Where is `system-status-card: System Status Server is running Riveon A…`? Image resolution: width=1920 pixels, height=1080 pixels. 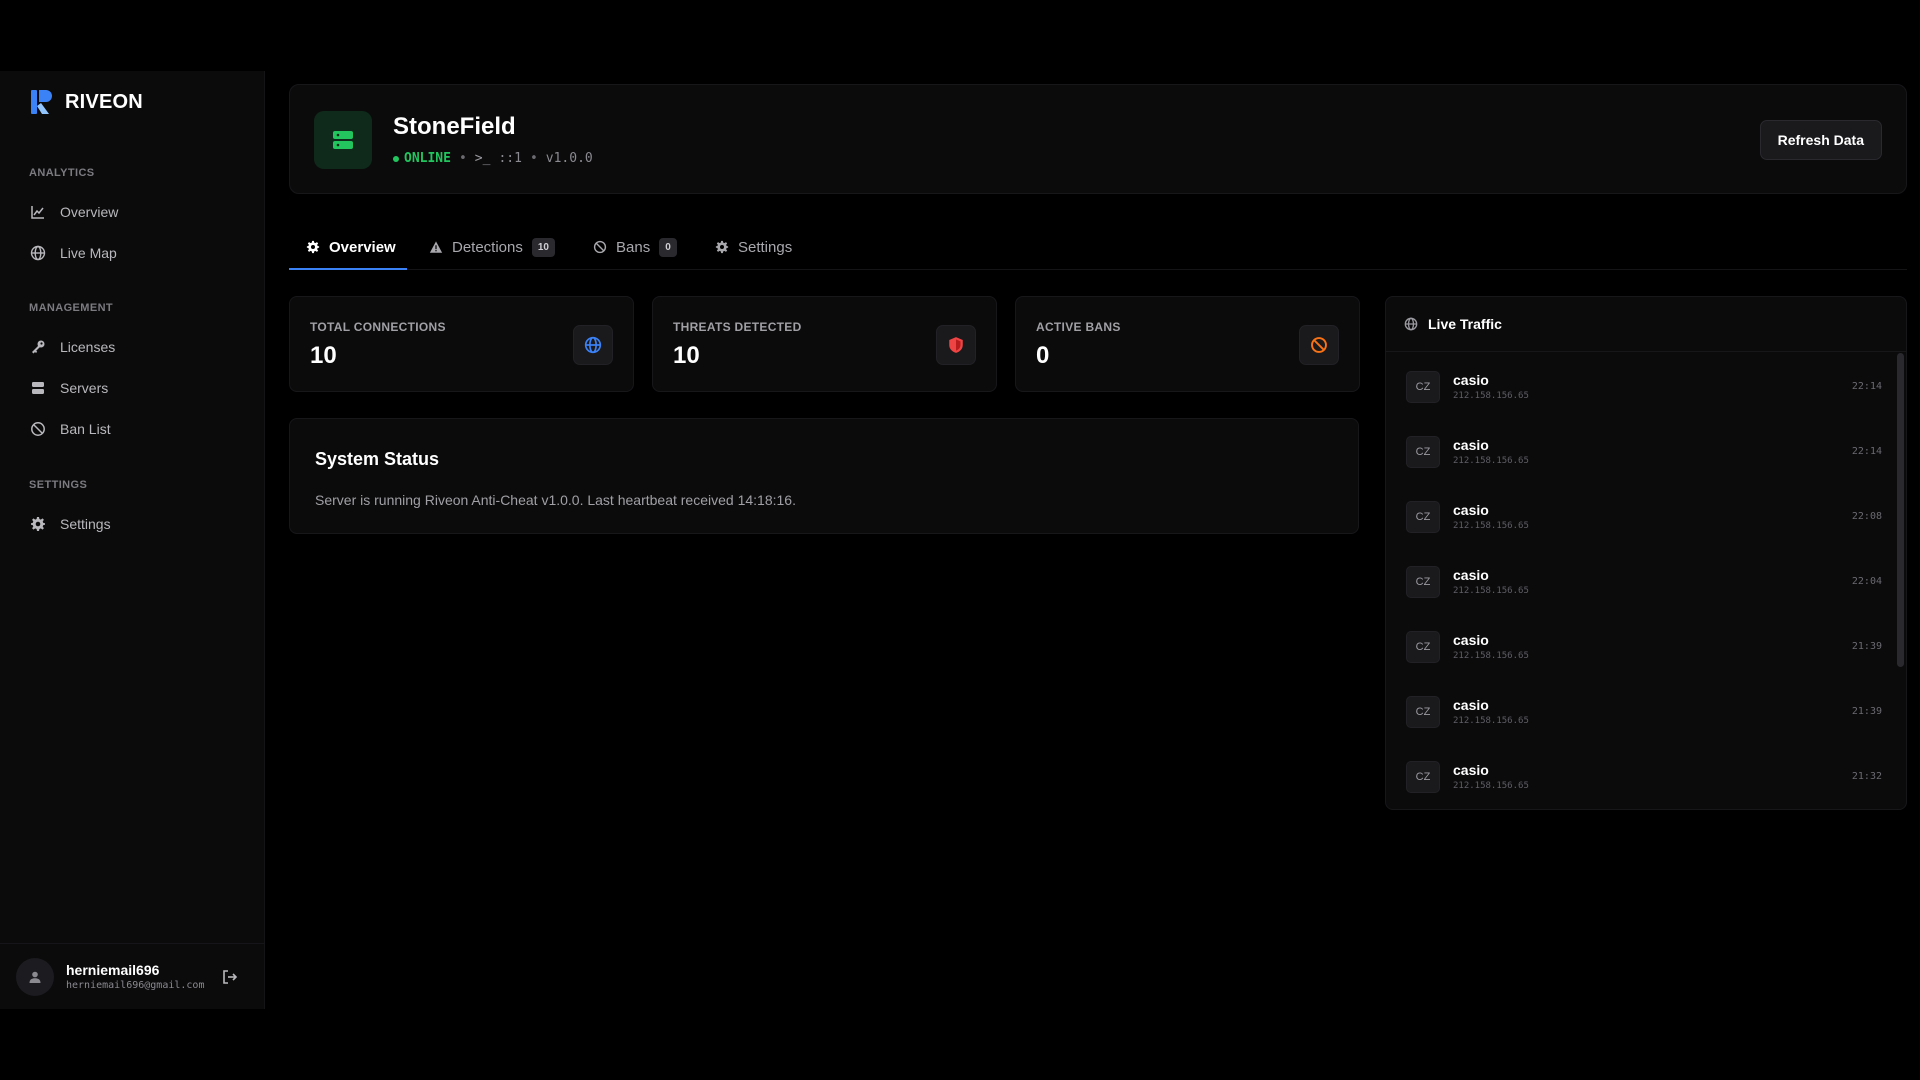 system-status-card: System Status Server is running Riveon A… is located at coordinates (824, 476).